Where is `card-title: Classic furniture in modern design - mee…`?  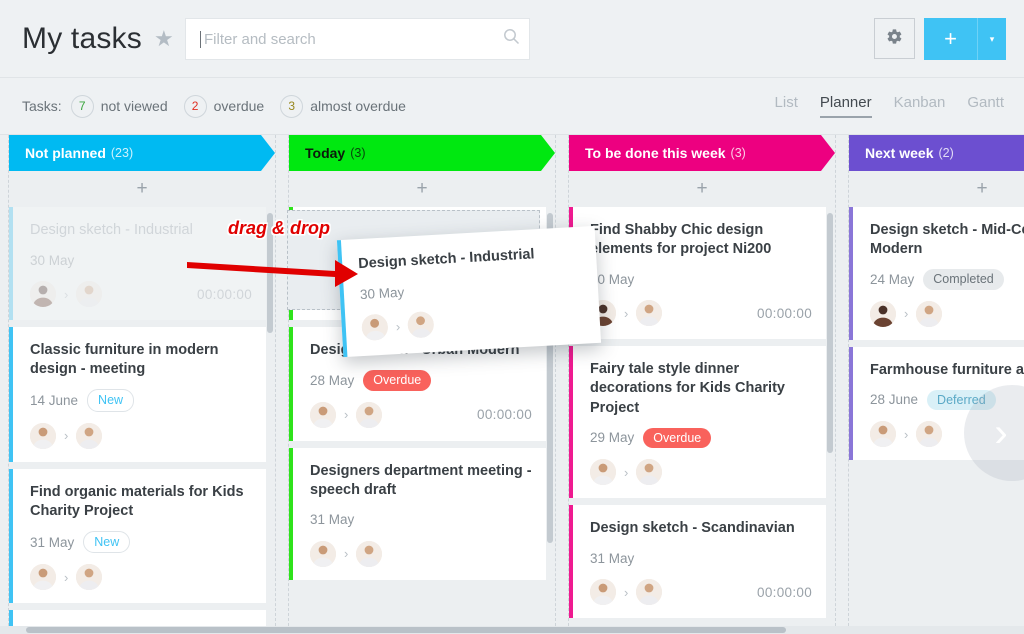
card-title: Classic furniture in modern design - mee… is located at coordinates (124, 360).